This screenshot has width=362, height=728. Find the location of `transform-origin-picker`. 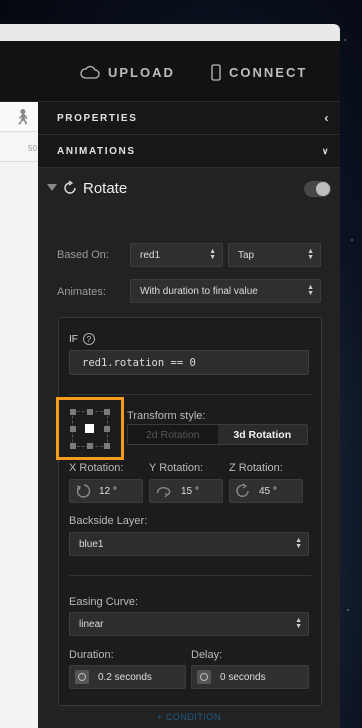

transform-origin-picker is located at coordinates (90, 428).